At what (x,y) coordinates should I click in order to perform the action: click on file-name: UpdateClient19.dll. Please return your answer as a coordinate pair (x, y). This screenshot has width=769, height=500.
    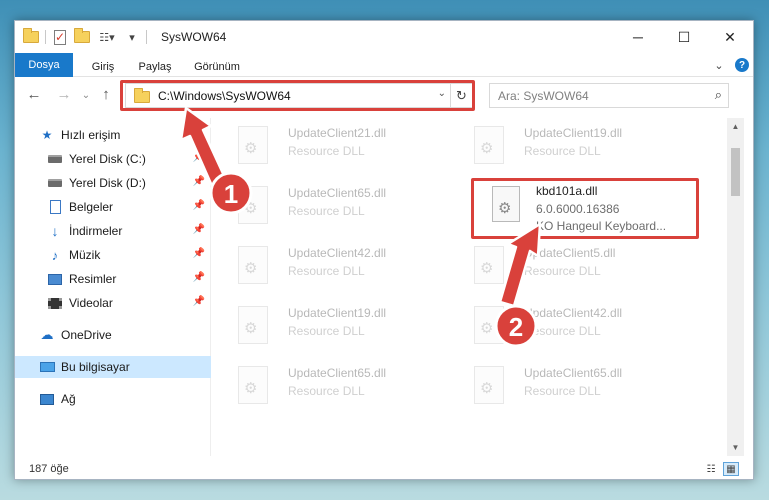
    Looking at the image, I should click on (573, 133).